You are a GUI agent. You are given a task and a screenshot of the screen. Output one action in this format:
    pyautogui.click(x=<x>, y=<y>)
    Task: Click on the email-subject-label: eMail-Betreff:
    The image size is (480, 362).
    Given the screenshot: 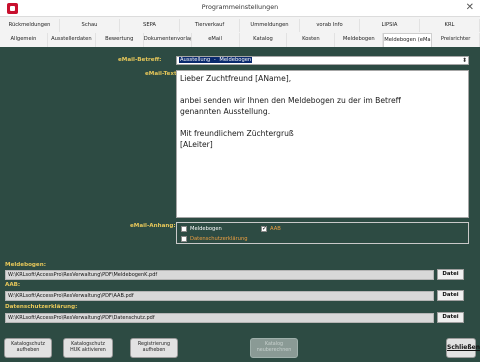 What is the action you would take?
    pyautogui.click(x=140, y=60)
    